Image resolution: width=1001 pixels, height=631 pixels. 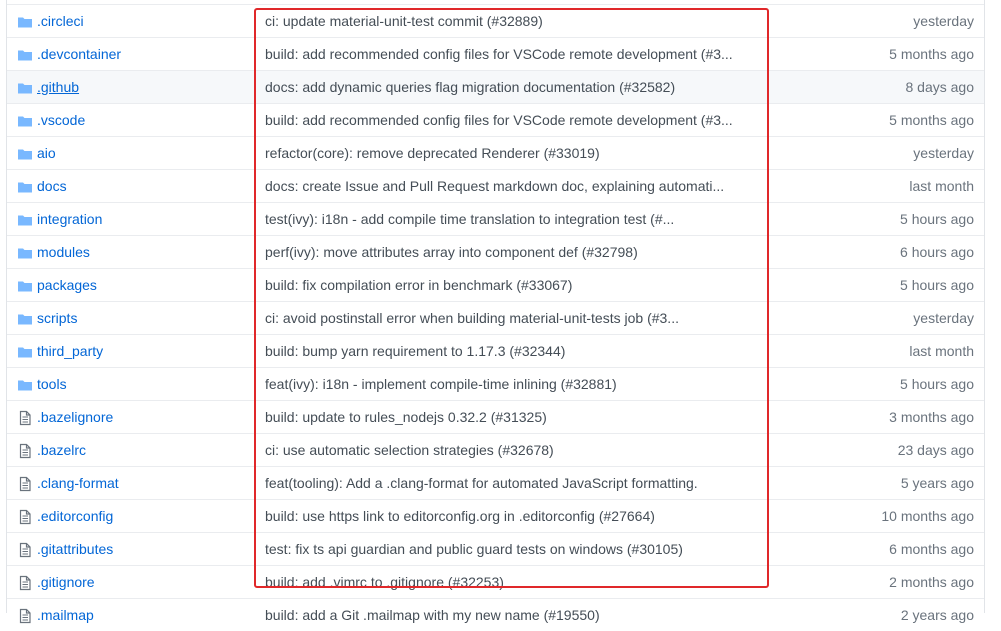 I want to click on commit-age: 2 months ago, so click(x=931, y=582).